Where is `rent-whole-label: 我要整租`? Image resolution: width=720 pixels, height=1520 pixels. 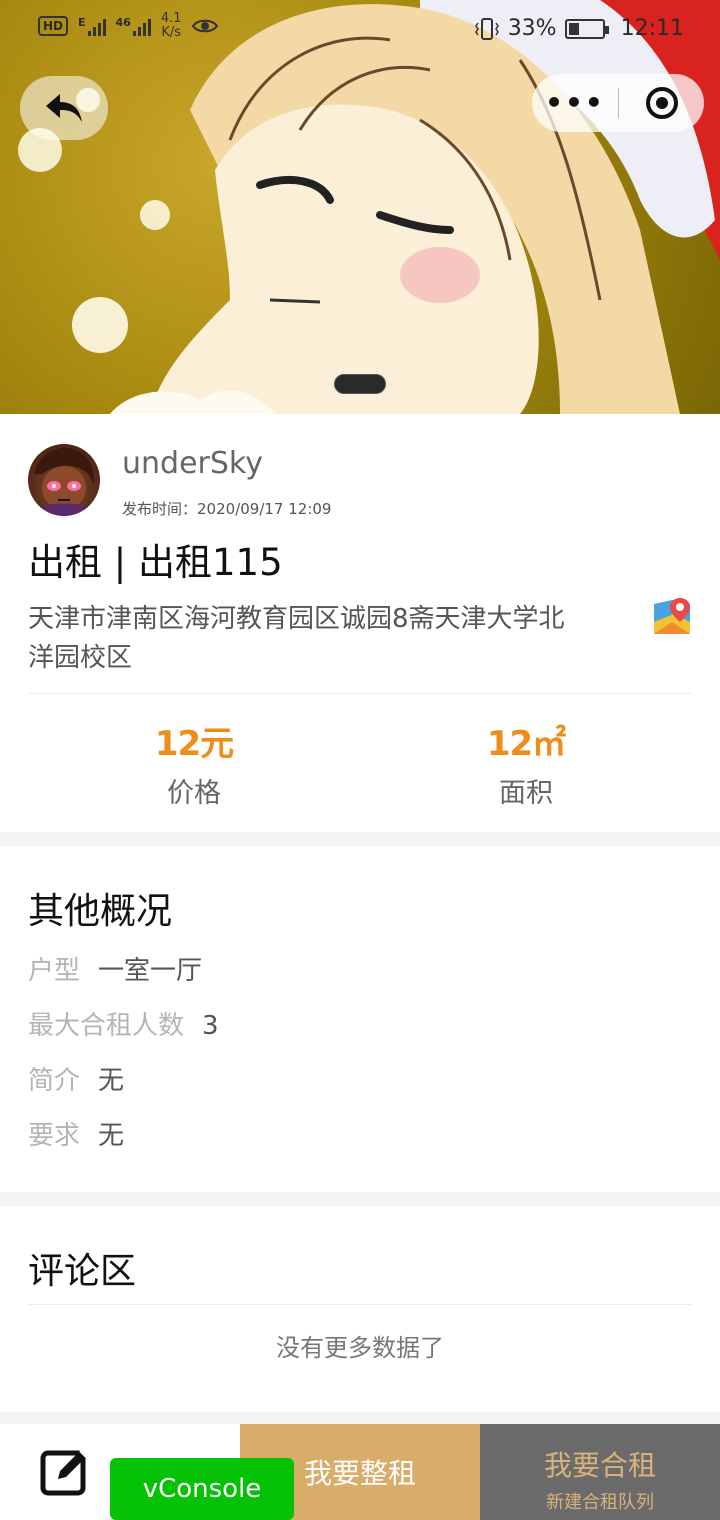
rent-whole-label: 我要整租 is located at coordinates (359, 1473).